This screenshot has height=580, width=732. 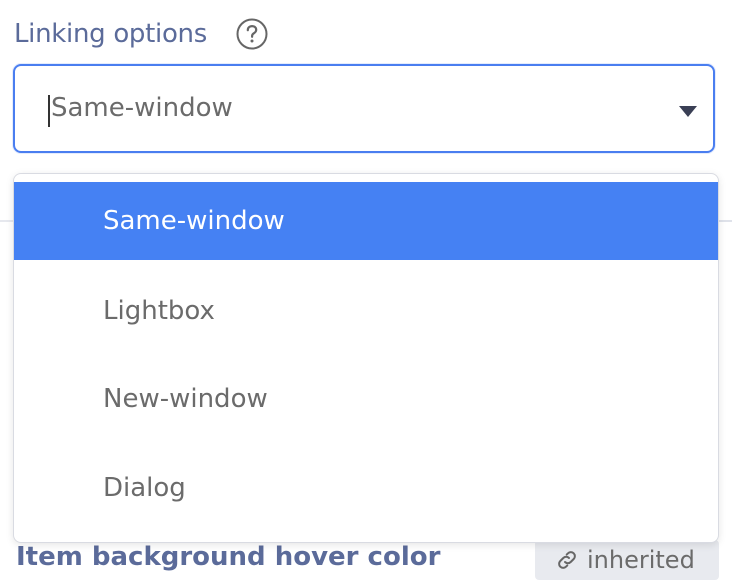 What do you see at coordinates (725, 221) in the screenshot?
I see `background-right-divider` at bounding box center [725, 221].